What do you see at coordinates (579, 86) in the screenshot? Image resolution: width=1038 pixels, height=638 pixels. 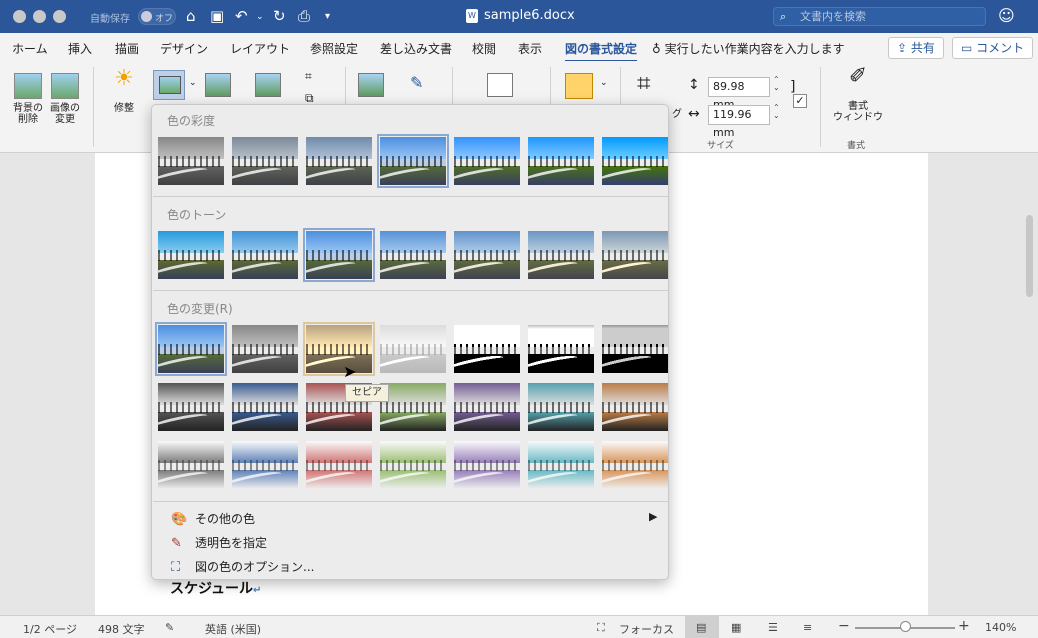 I see `arrange-icon` at bounding box center [579, 86].